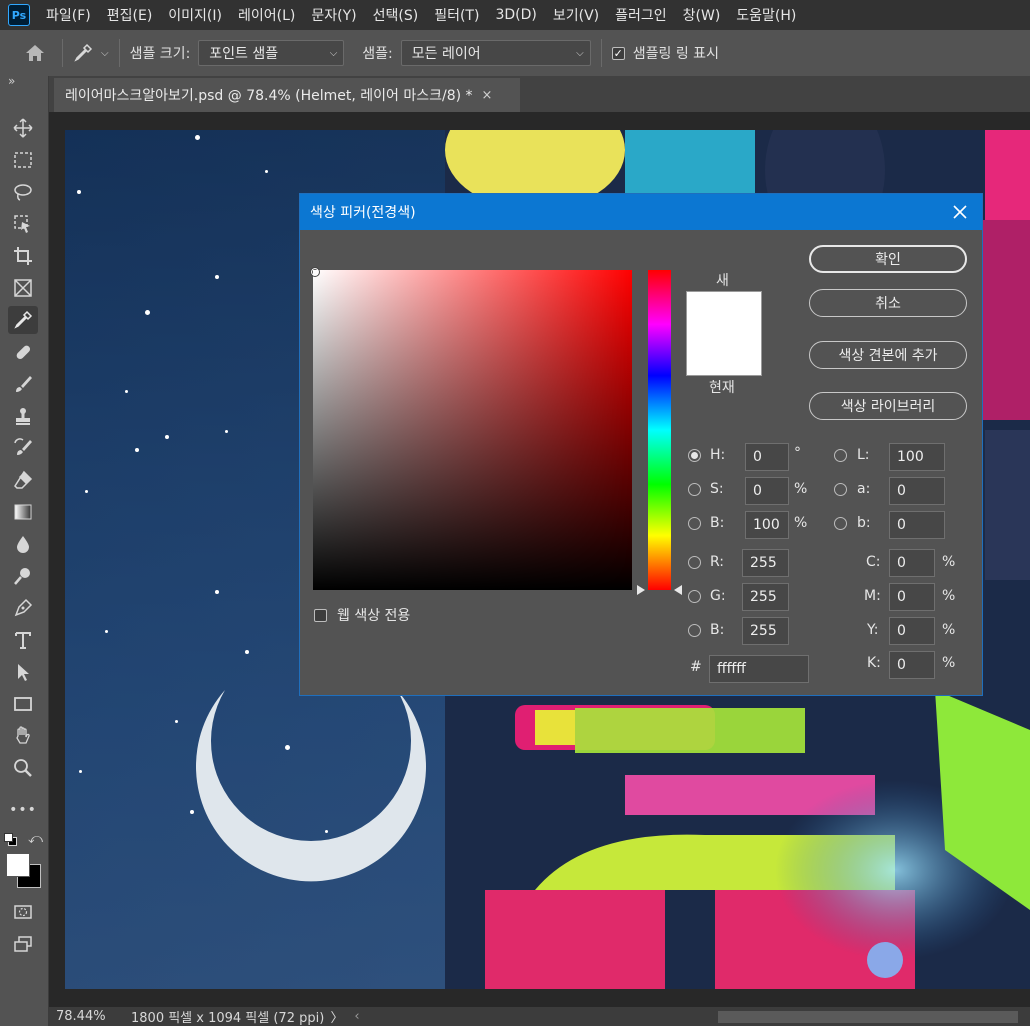 The height and width of the screenshot is (1026, 1030). I want to click on chevron-down-icon: ⌵, so click(333, 53).